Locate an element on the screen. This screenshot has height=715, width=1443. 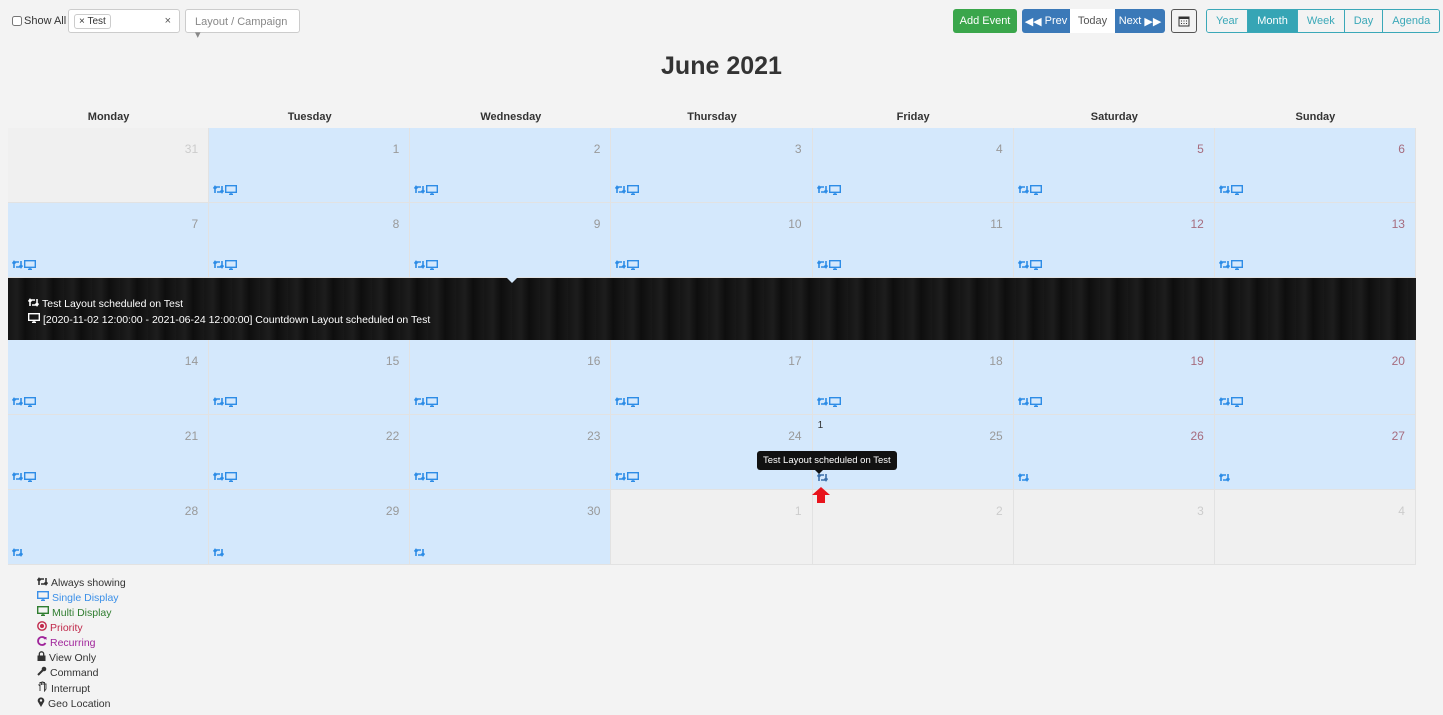
day-number: 29 is located at coordinates (392, 511).